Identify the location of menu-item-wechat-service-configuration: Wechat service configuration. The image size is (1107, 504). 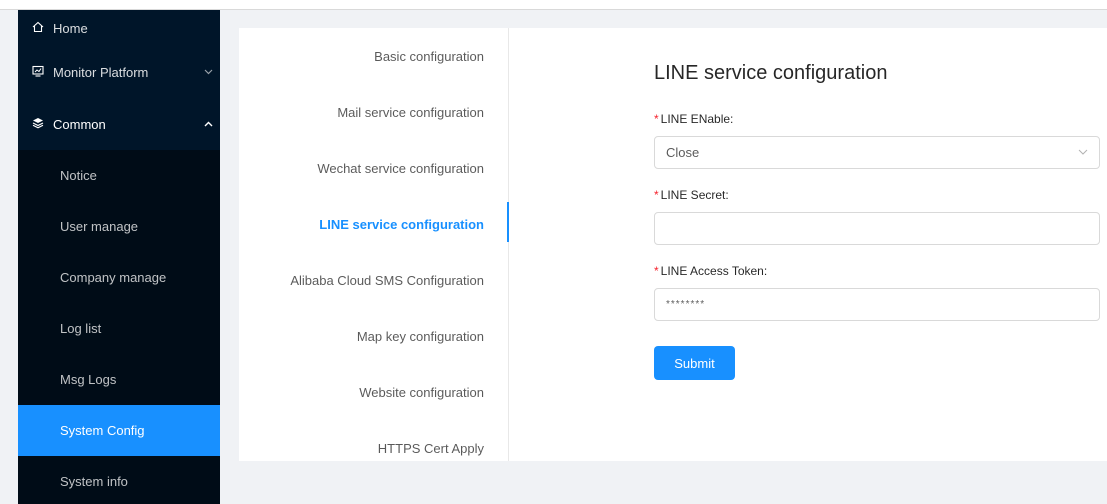
(373, 168).